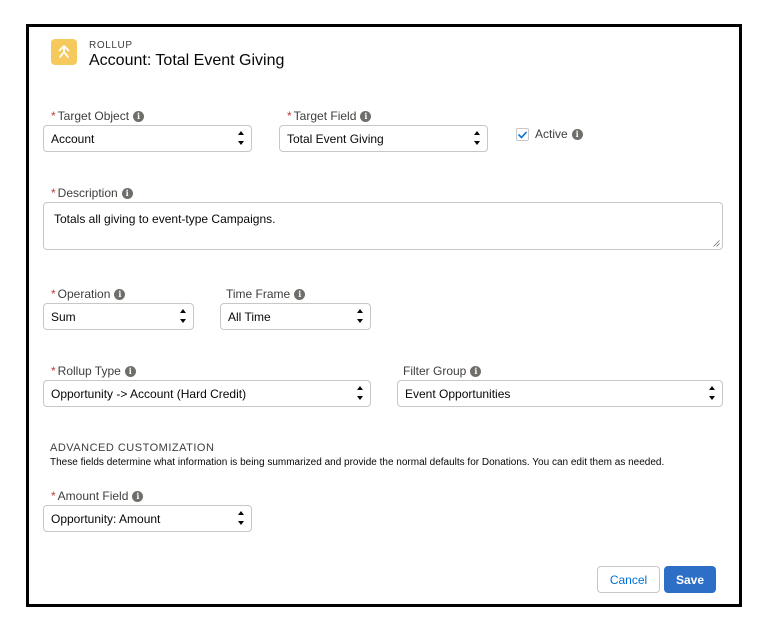 This screenshot has width=768, height=631. Describe the element at coordinates (132, 448) in the screenshot. I see `advanced-customization-heading: ADVANCED CUSTOMIZATION` at that location.